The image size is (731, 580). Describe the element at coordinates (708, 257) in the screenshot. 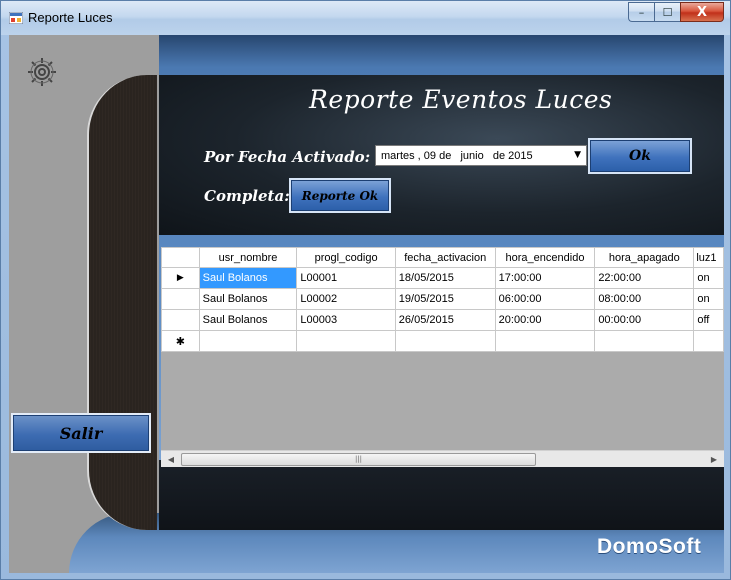

I see `column-header: luz1` at that location.